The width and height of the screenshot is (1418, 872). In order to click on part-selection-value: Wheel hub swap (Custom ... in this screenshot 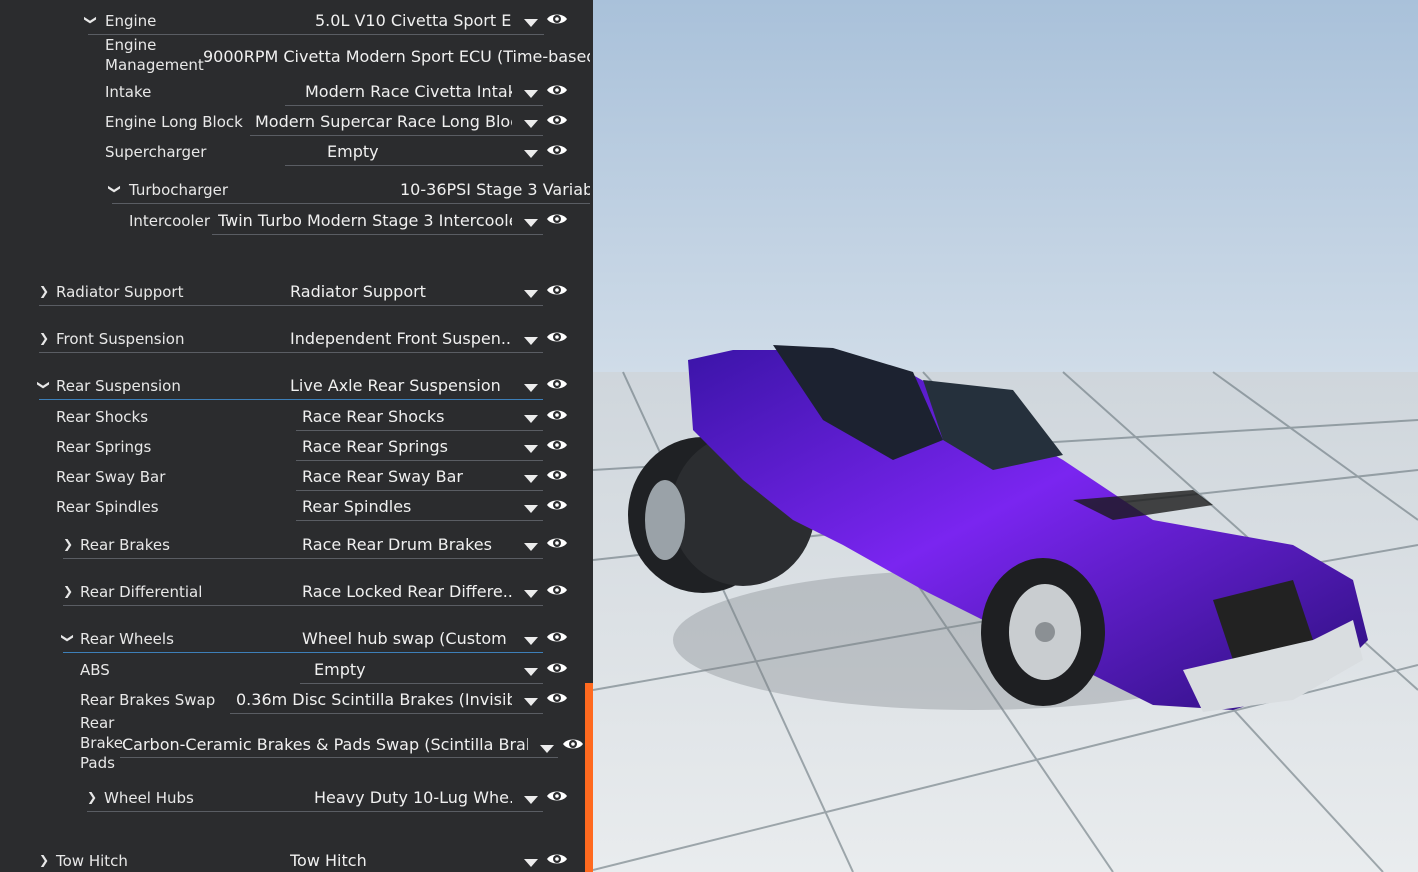, I will do `click(407, 639)`.